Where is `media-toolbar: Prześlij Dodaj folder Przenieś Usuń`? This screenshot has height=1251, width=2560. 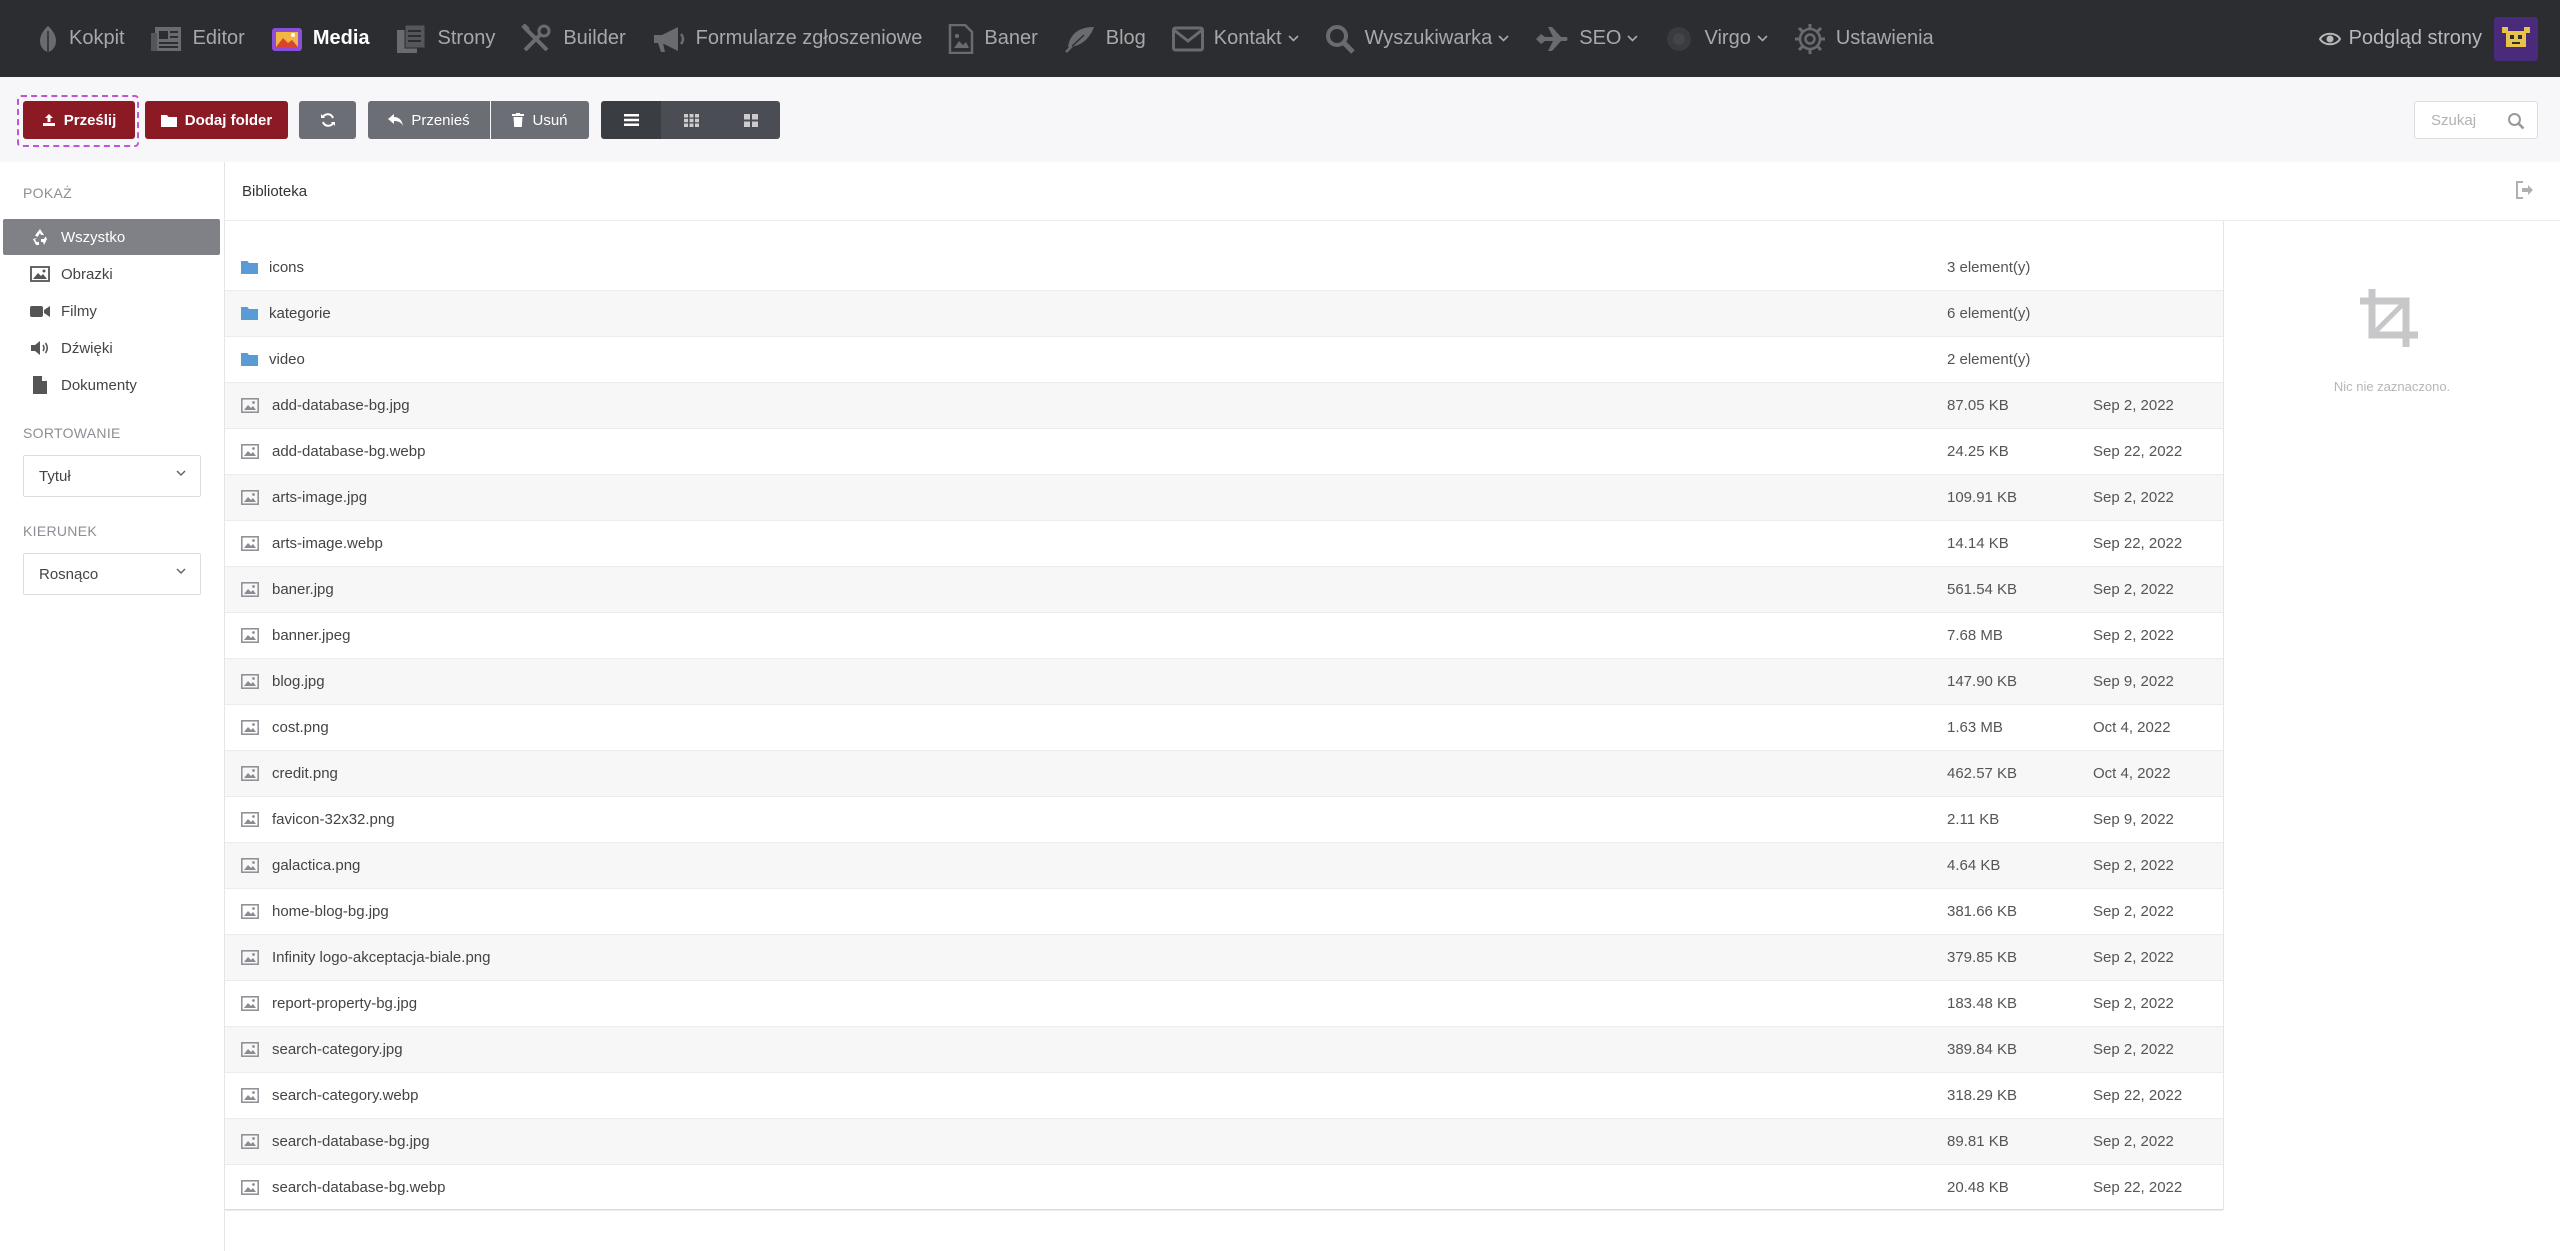 media-toolbar: Prześlij Dodaj folder Przenieś Usuń is located at coordinates (1280, 119).